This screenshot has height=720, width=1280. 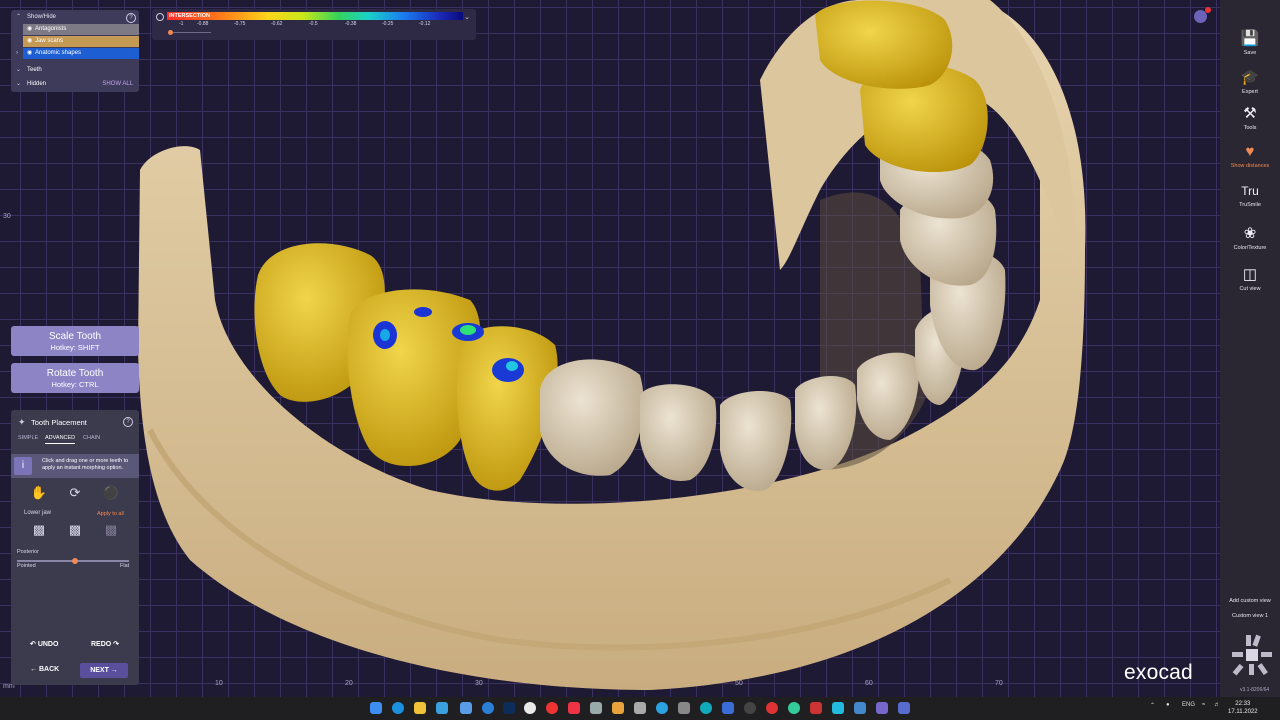 I want to click on edge-icon, so click(x=398, y=708).